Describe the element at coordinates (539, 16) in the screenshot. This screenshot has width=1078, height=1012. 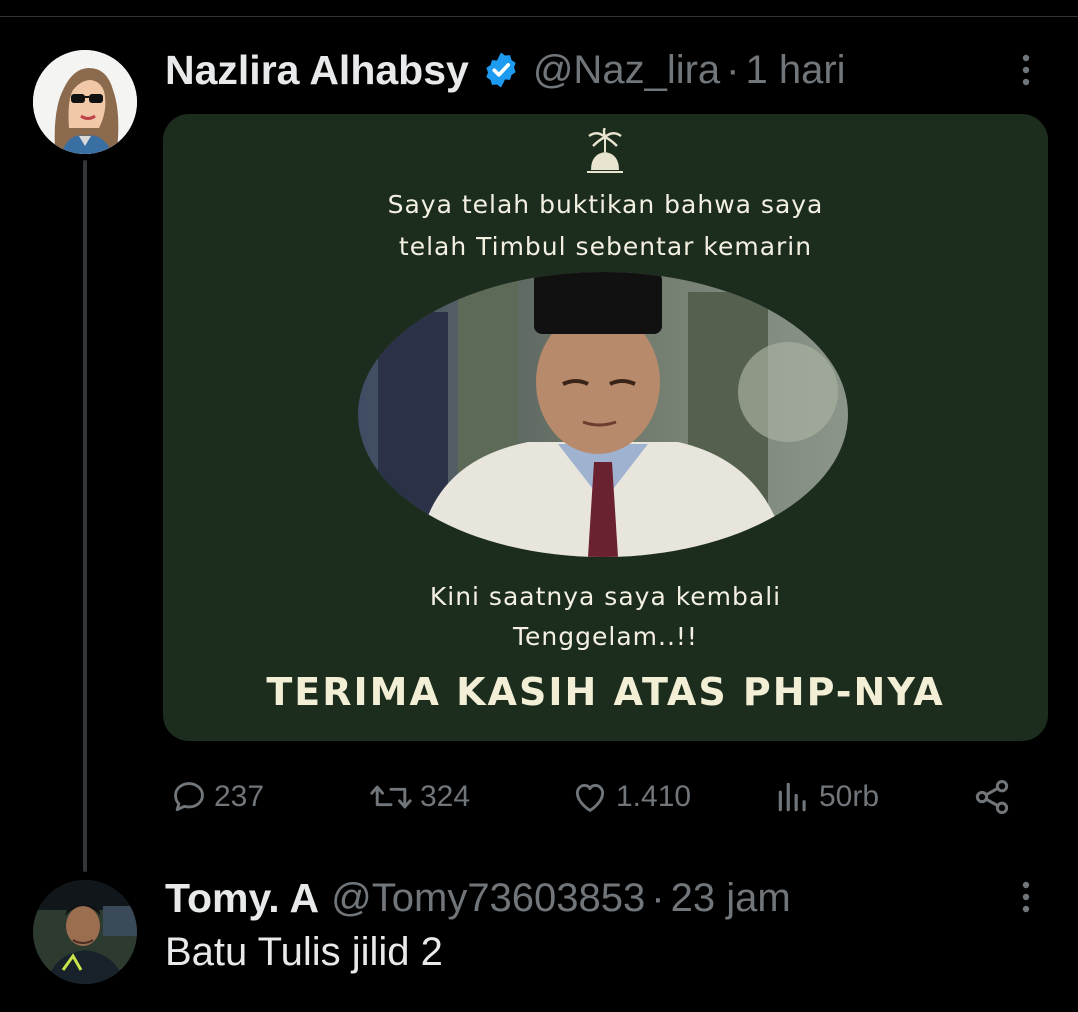
I see `top-divider` at that location.